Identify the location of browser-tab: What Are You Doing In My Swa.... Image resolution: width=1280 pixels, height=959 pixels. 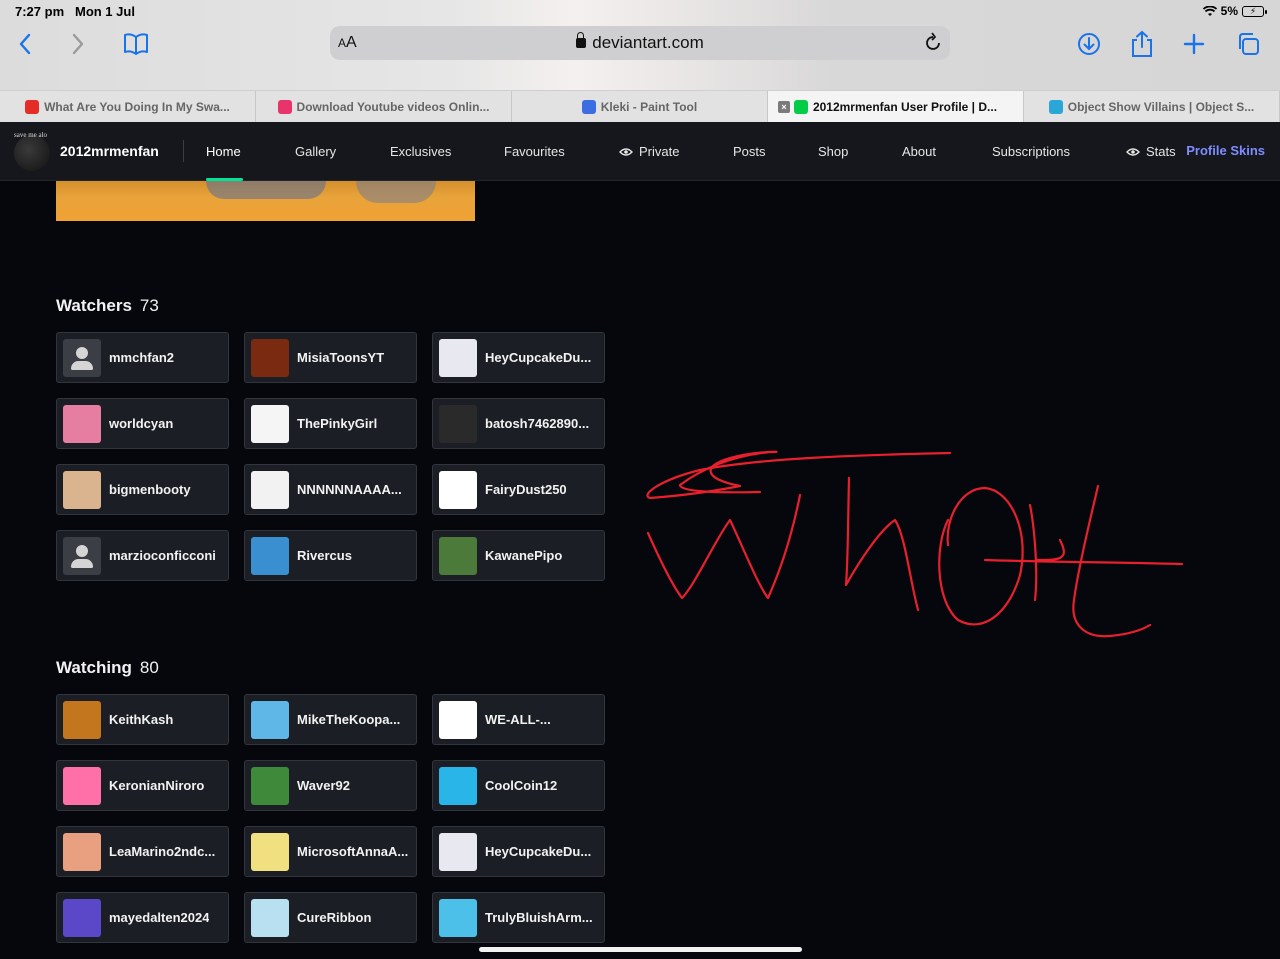
(128, 106).